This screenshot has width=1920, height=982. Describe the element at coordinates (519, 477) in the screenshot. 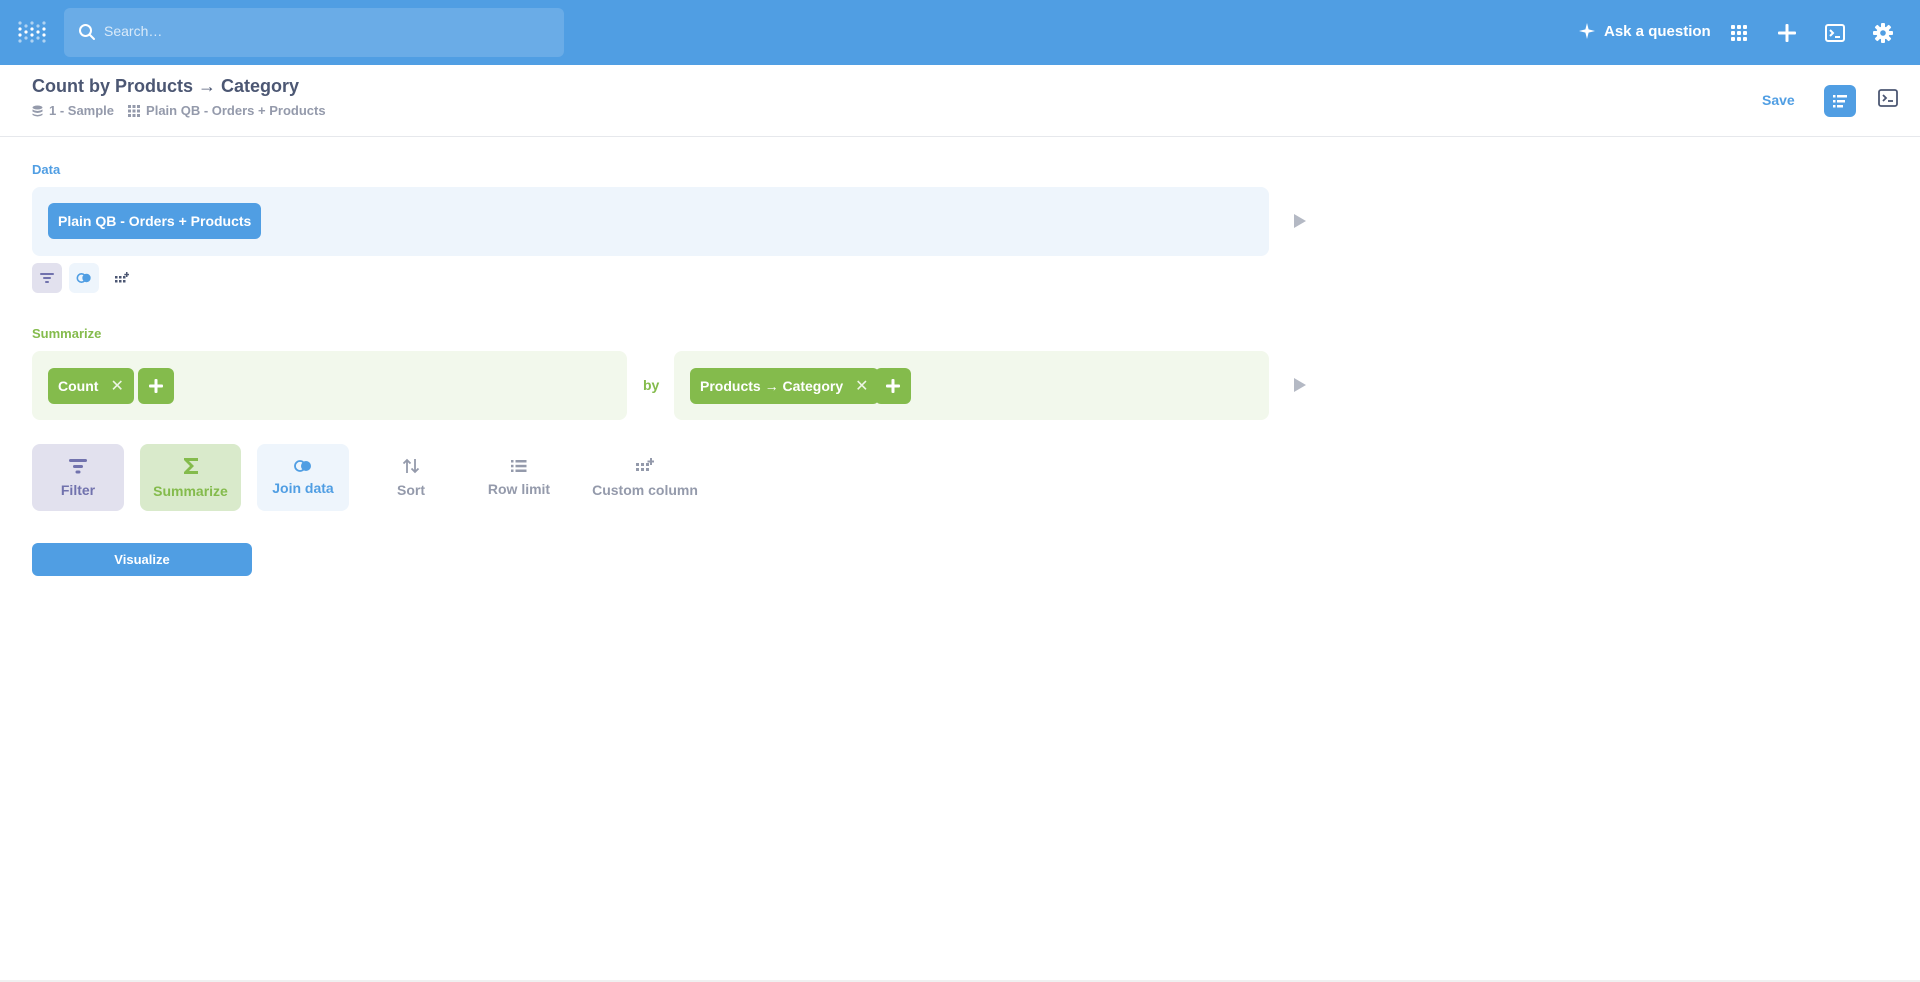

I see `row-limit-step-button: Row limit` at that location.